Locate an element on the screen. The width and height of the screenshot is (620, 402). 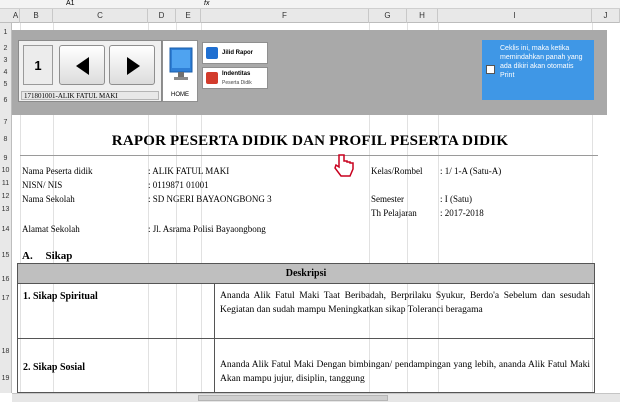
row-header: 19 is located at coordinates (5, 378).